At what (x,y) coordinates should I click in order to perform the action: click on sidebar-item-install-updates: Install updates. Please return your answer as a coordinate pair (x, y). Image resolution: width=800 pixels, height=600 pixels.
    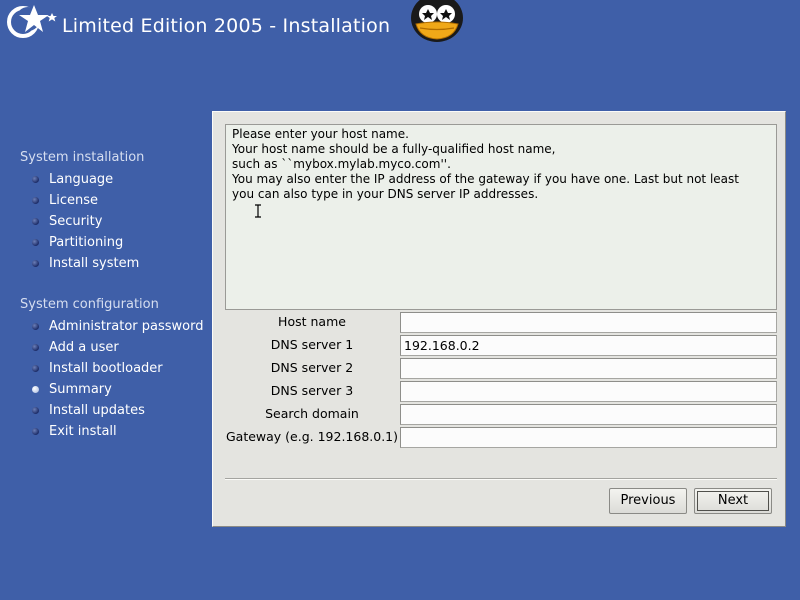
    Looking at the image, I should click on (88, 410).